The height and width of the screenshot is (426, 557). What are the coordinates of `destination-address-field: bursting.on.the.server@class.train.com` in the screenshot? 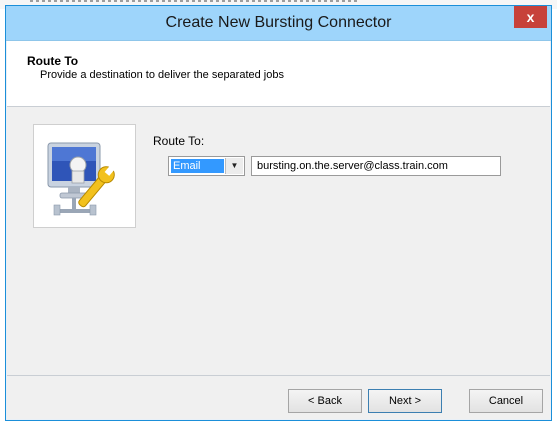 It's located at (376, 166).